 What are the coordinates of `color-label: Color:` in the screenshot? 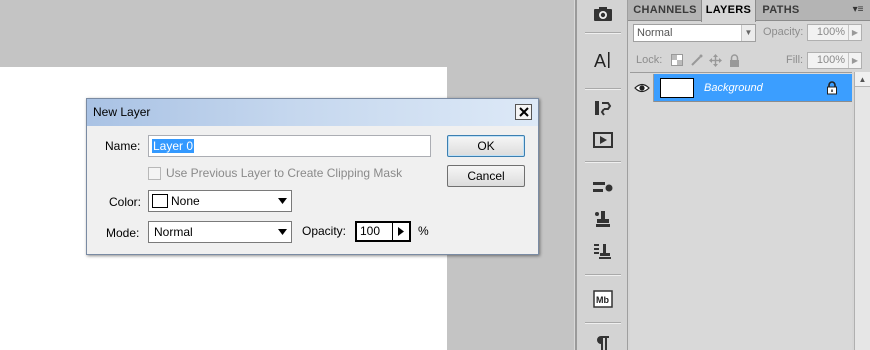 It's located at (125, 202).